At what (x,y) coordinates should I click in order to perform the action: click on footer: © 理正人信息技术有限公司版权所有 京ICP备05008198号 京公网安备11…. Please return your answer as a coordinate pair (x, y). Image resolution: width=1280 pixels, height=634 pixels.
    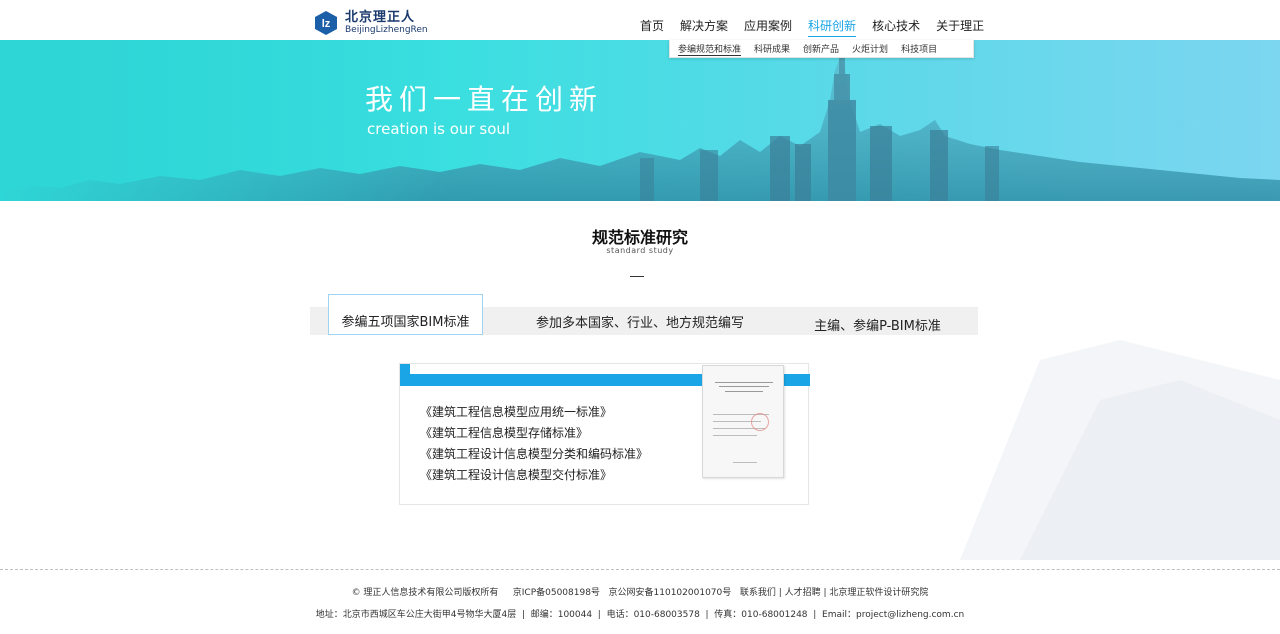
    Looking at the image, I should click on (640, 602).